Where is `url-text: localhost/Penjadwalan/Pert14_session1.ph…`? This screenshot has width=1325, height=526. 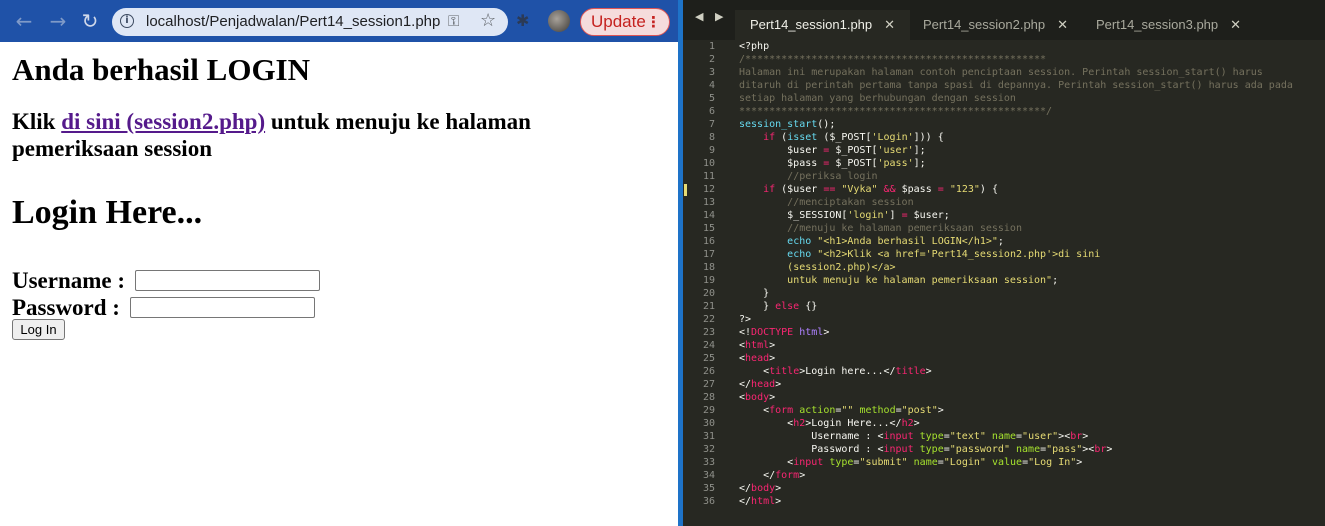 url-text: localhost/Penjadwalan/Pert14_session1.ph… is located at coordinates (293, 22).